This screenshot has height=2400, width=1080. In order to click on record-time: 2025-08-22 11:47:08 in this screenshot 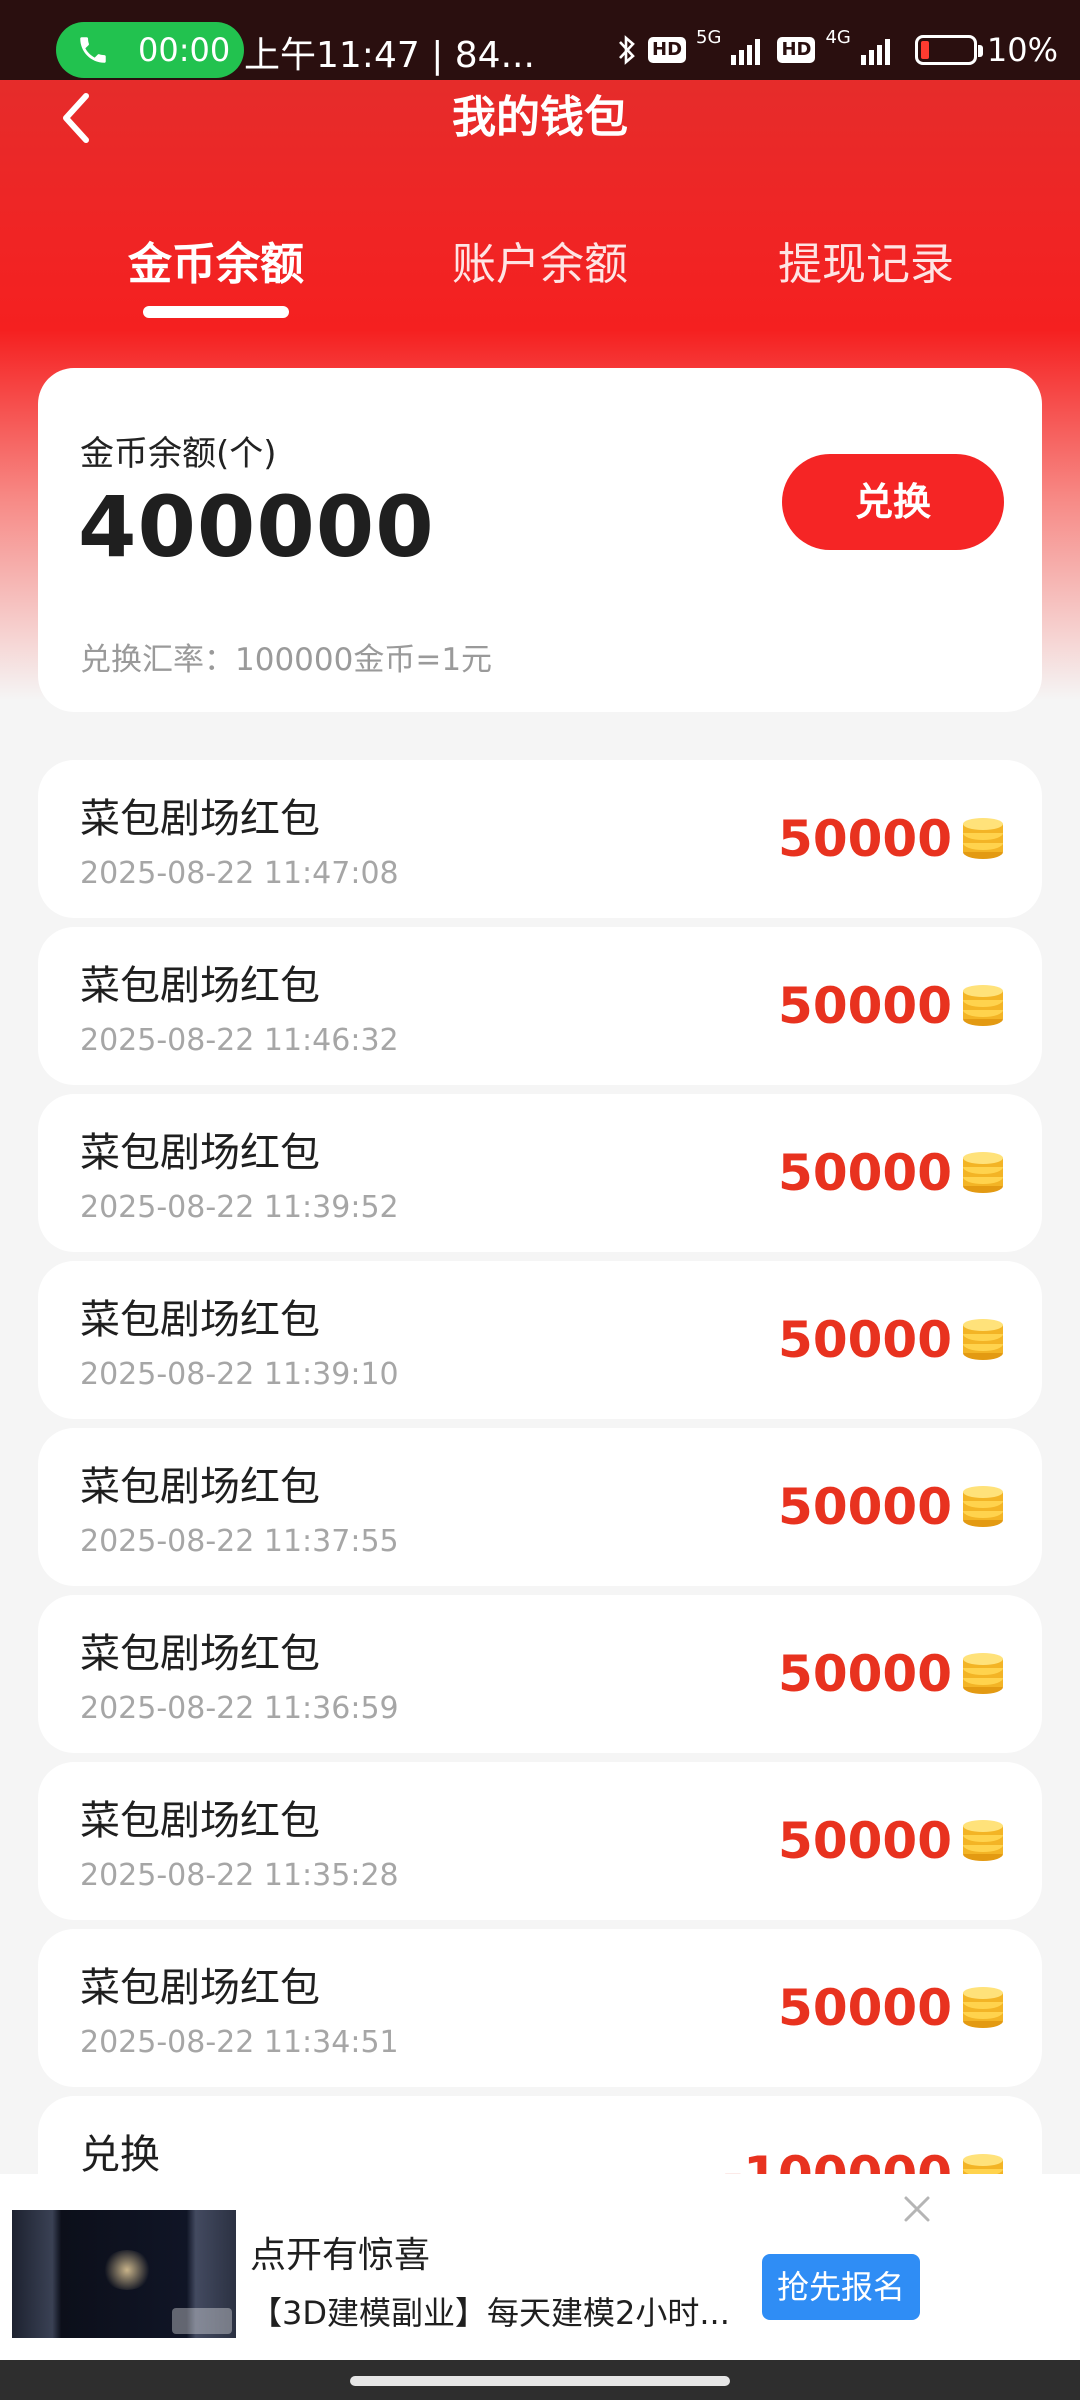, I will do `click(239, 873)`.